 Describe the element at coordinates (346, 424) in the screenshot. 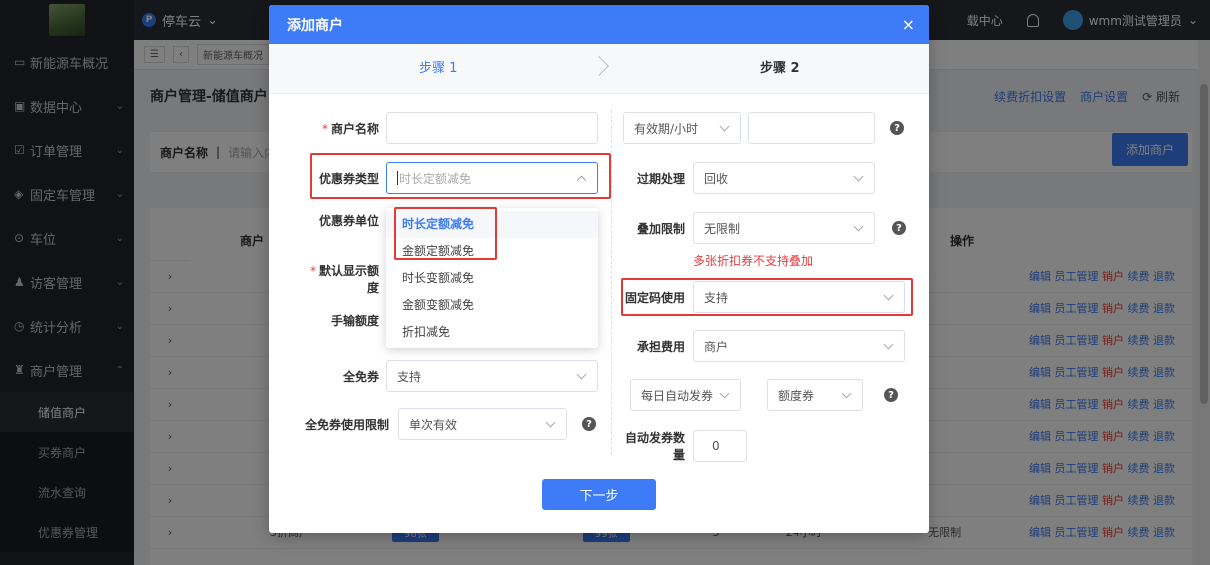

I see `free-limit-label: 全免券使用限制` at that location.